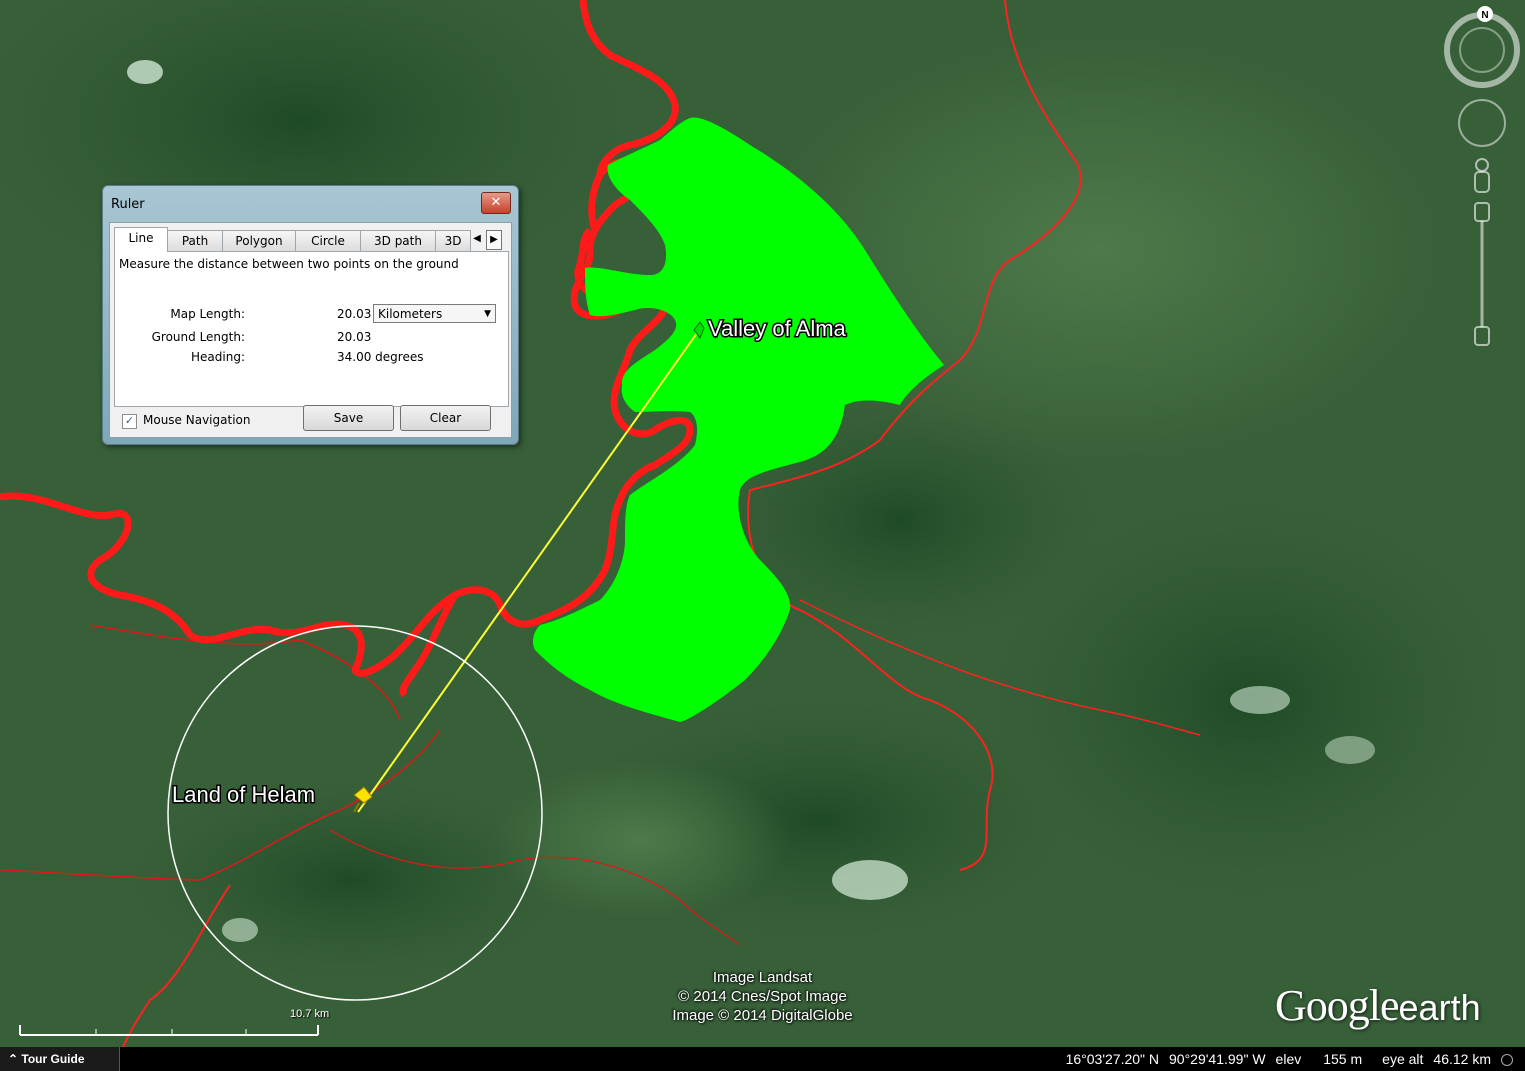 The height and width of the screenshot is (1071, 1525). What do you see at coordinates (1507, 1060) in the screenshot?
I see `streaming-indicator-icon` at bounding box center [1507, 1060].